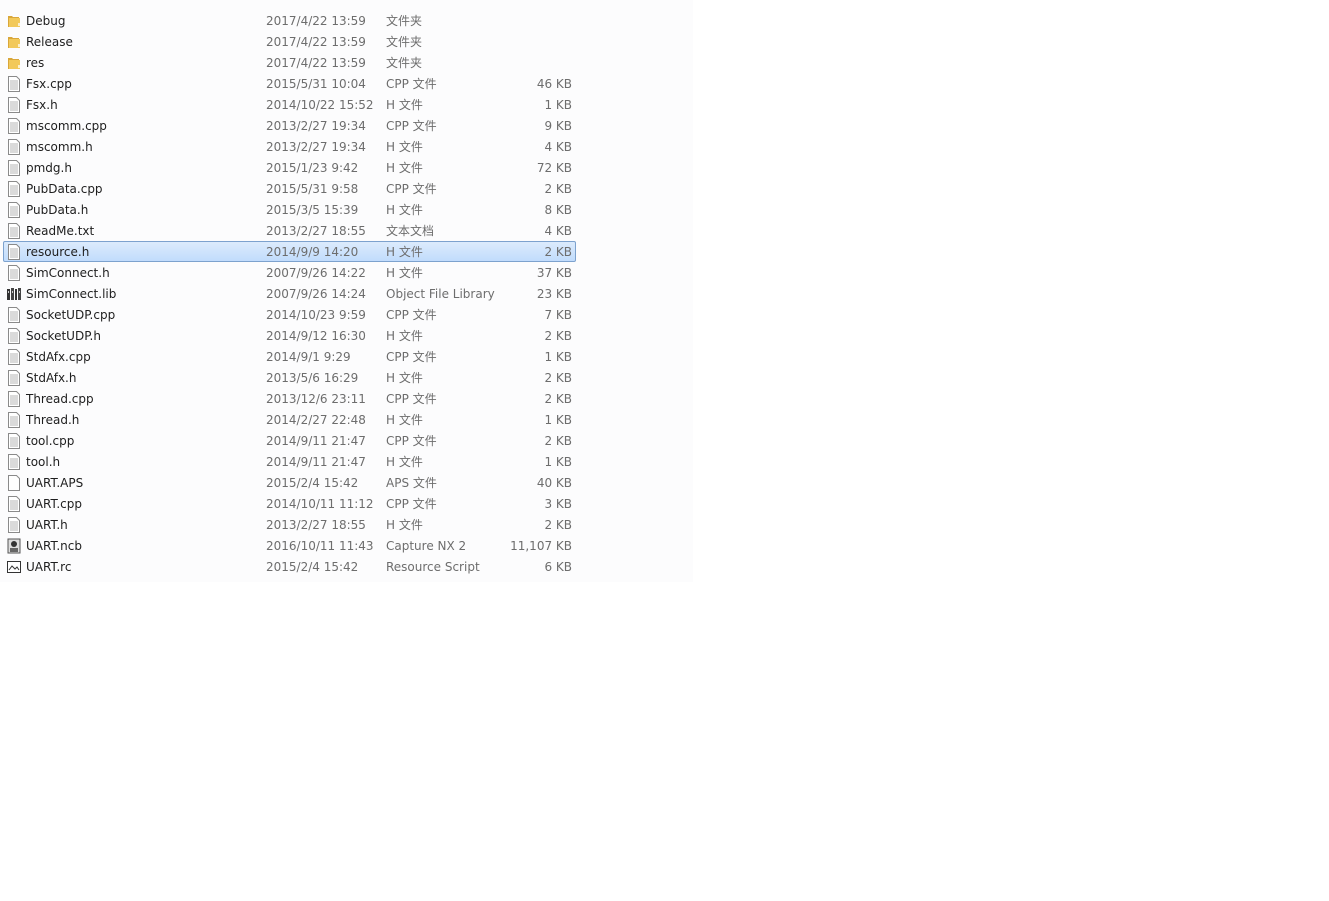 The height and width of the screenshot is (901, 1329). What do you see at coordinates (289, 335) in the screenshot?
I see `file-row: SocketUDP.h 2014/9/12 16:30 H 文件 2 KB` at bounding box center [289, 335].